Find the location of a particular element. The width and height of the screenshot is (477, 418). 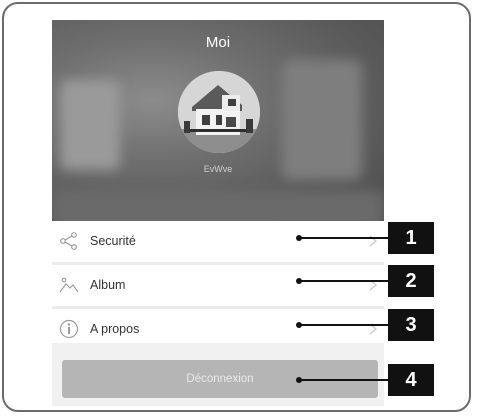

house-photo is located at coordinates (219, 112).